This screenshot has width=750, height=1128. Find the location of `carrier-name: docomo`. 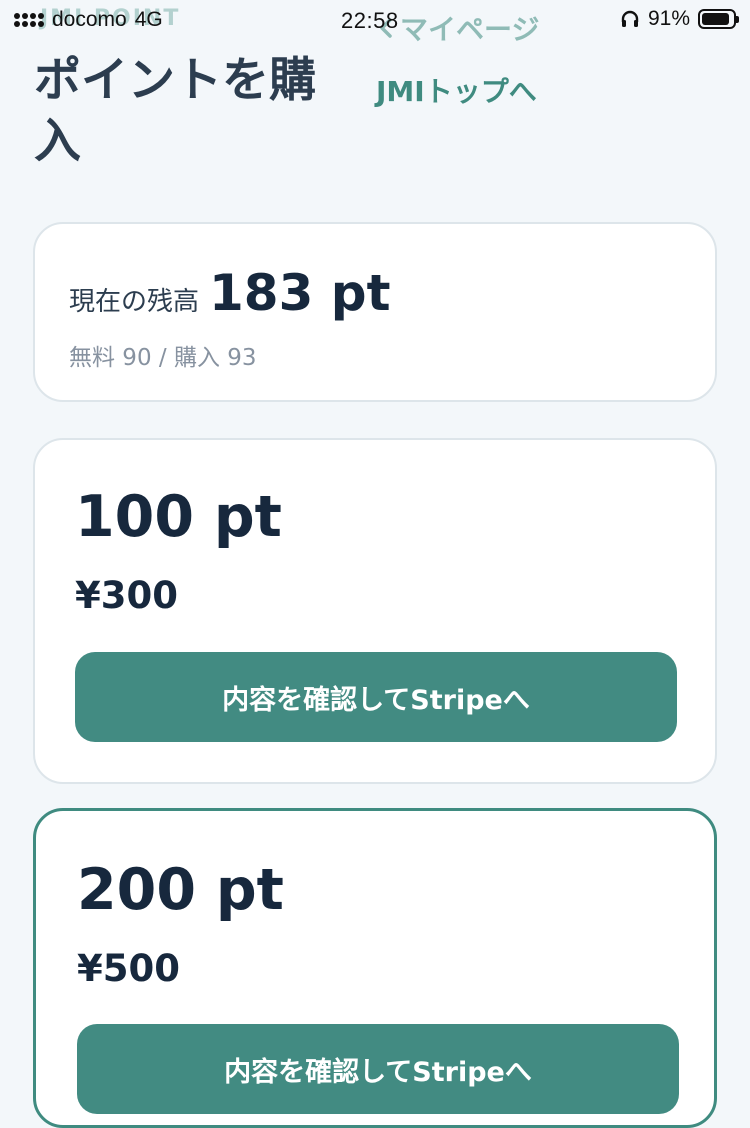

carrier-name: docomo is located at coordinates (89, 19).